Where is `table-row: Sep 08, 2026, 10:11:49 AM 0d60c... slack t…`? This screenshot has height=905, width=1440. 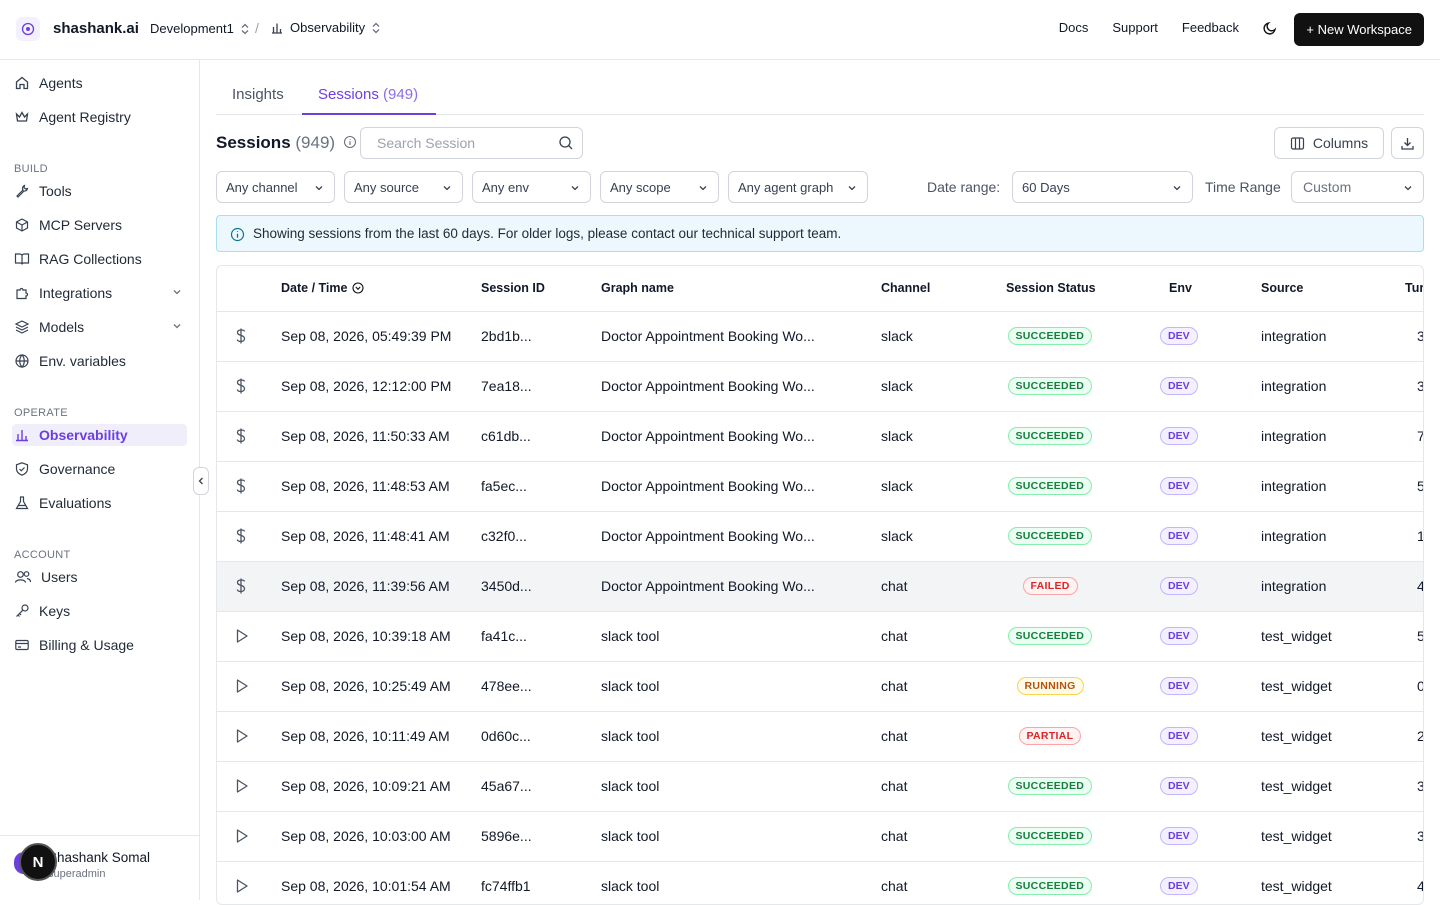
table-row: Sep 08, 2026, 10:11:49 AM 0d60c... slack t… is located at coordinates (820, 737).